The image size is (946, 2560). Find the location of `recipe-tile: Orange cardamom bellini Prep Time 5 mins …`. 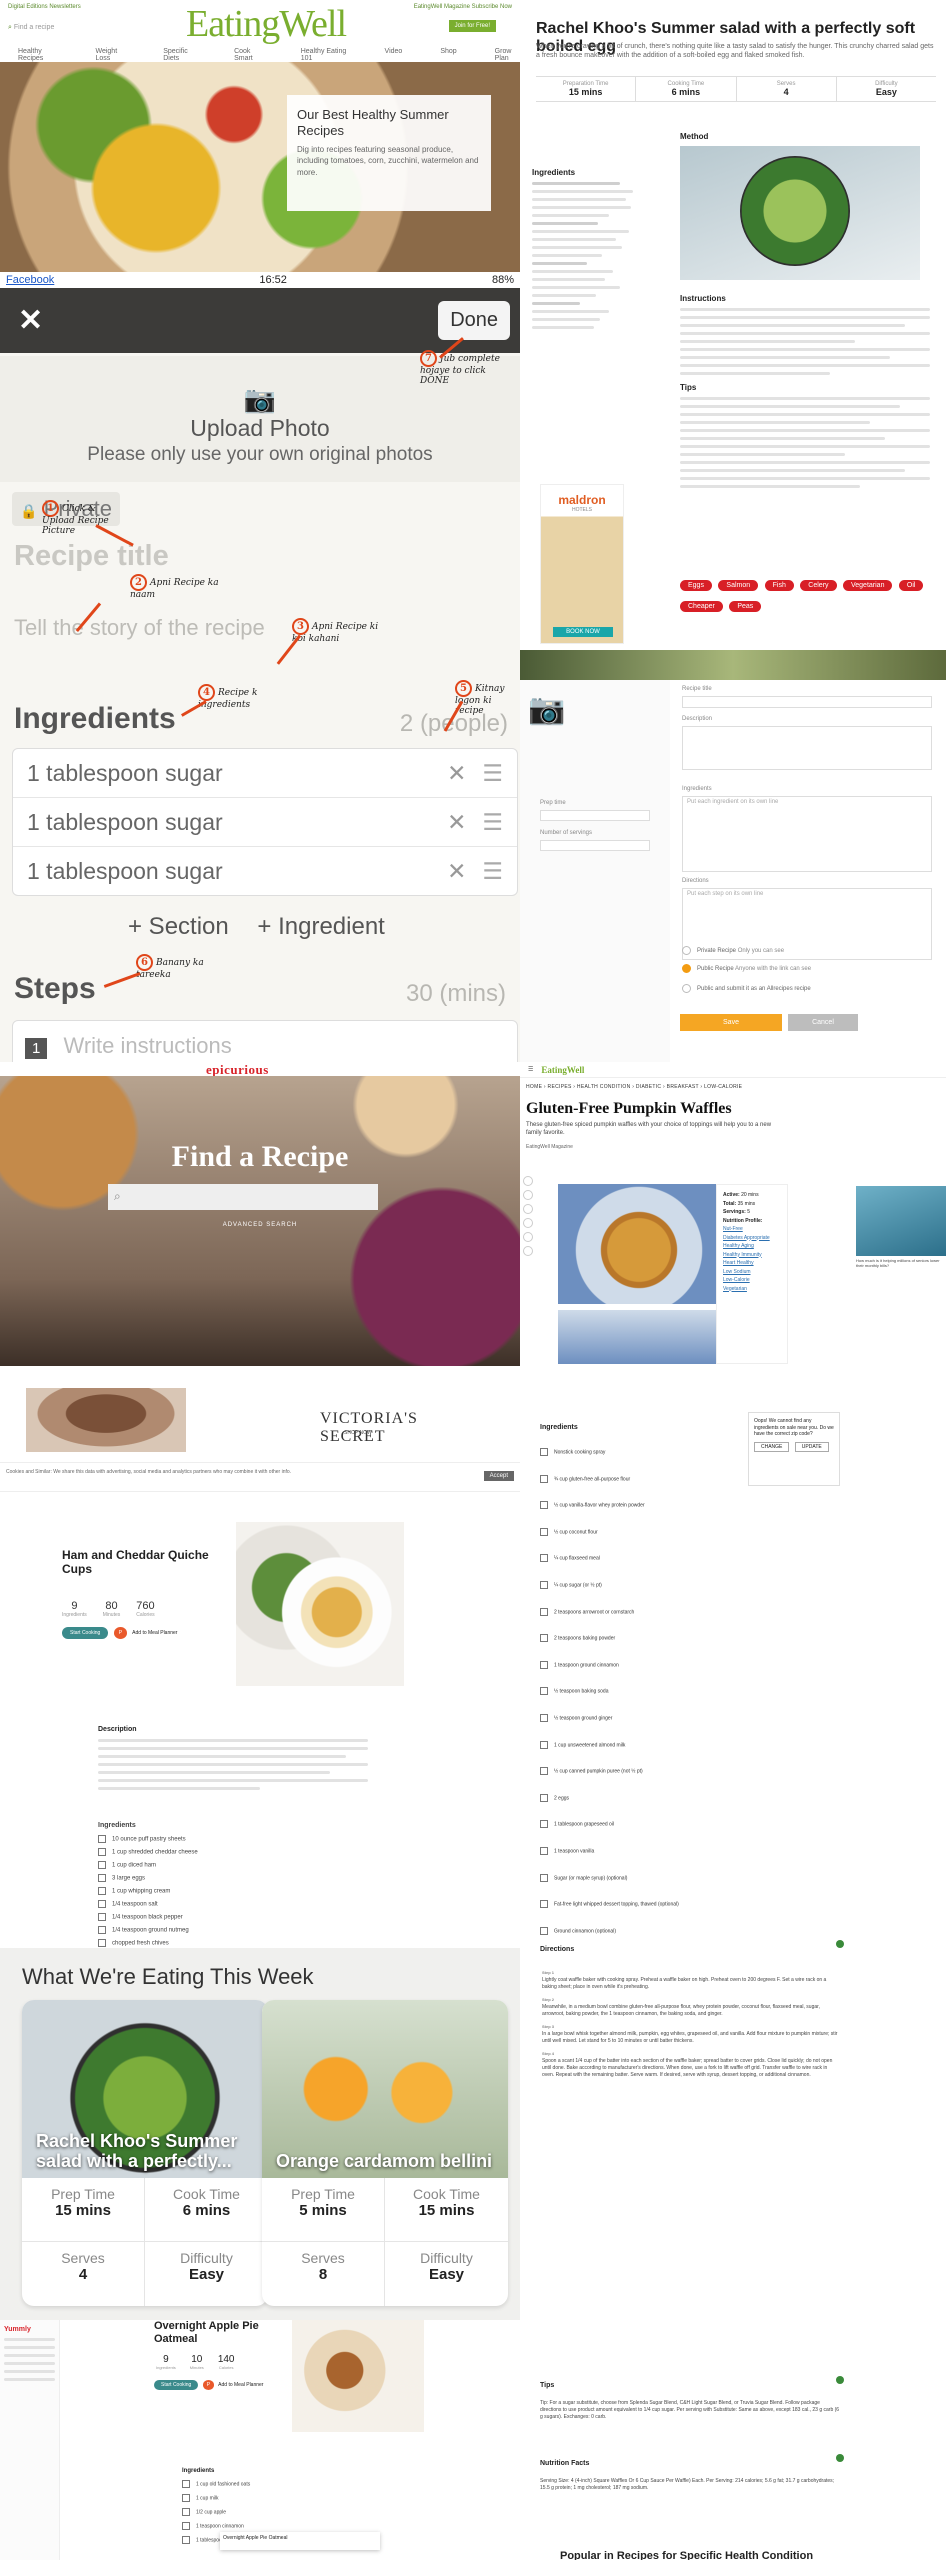

recipe-tile: Orange cardamom bellini Prep Time 5 mins … is located at coordinates (385, 2153).